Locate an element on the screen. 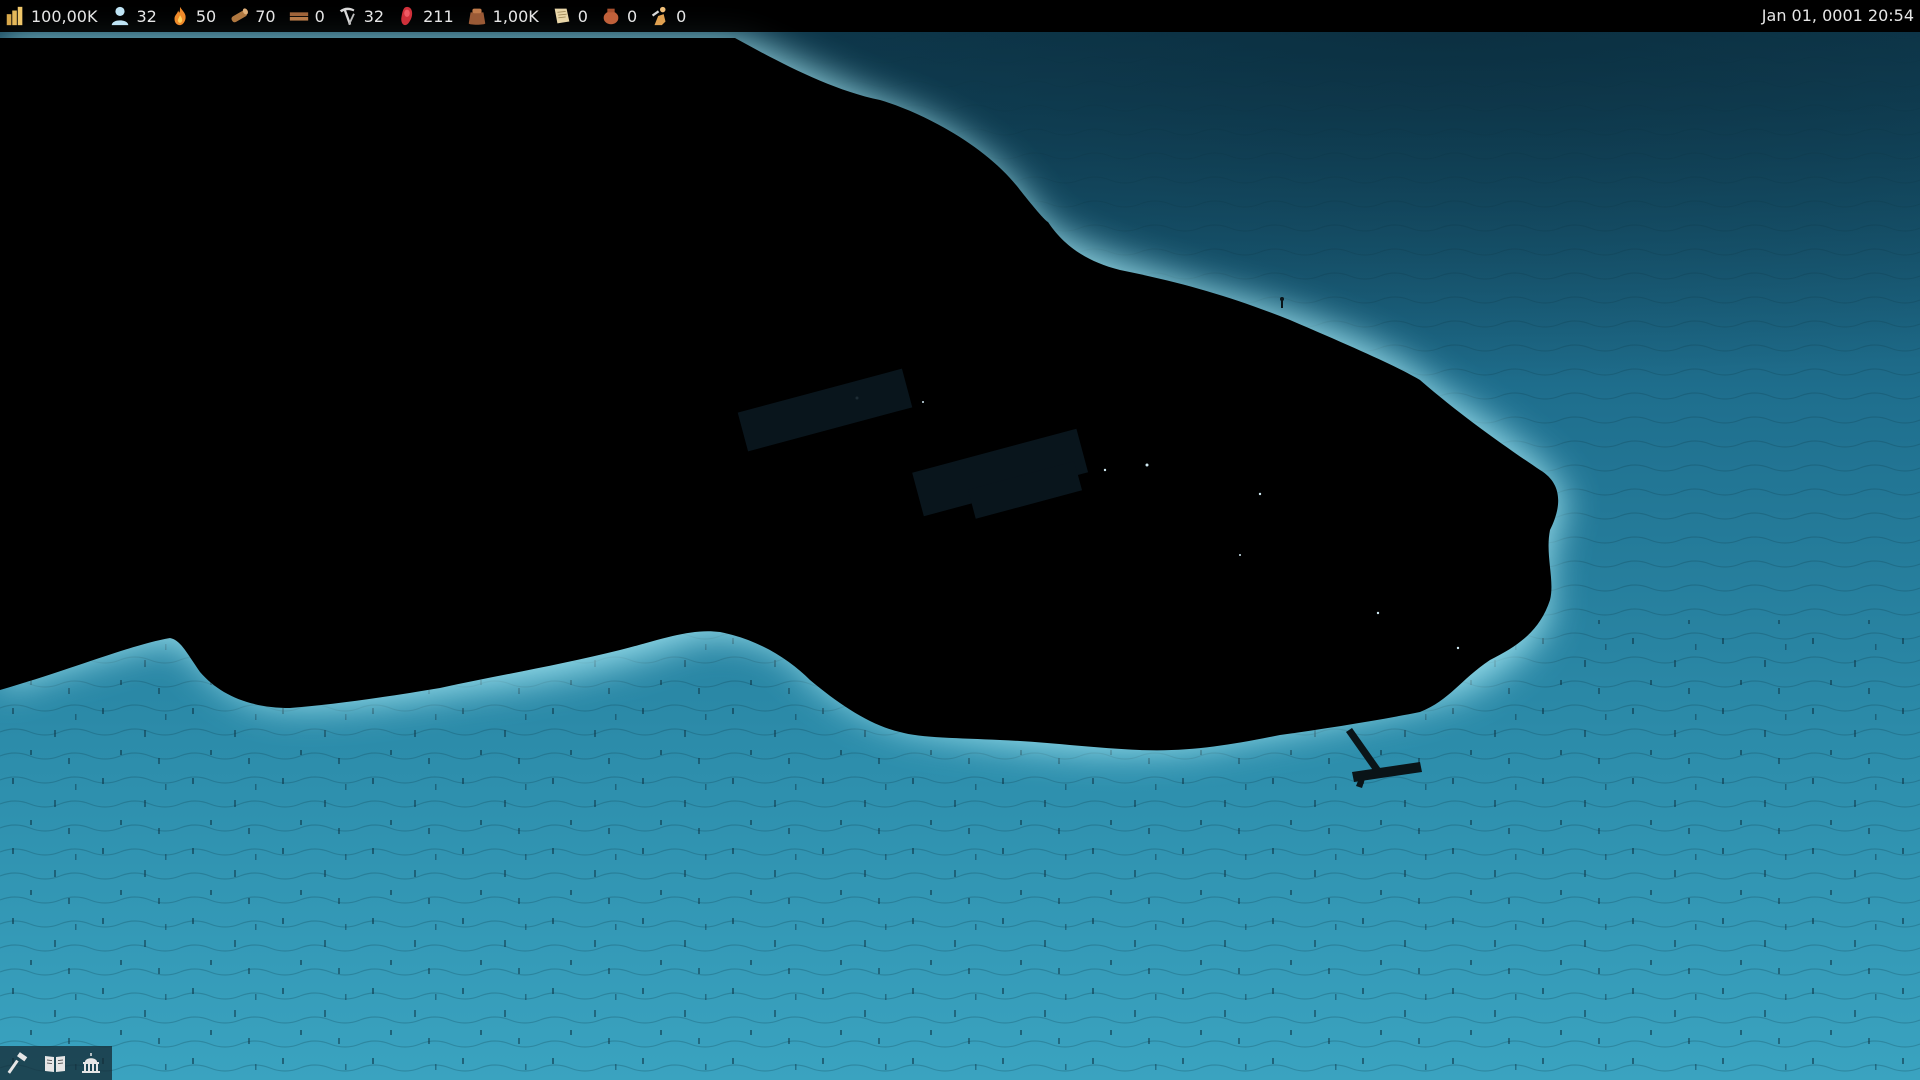 This screenshot has width=1920, height=1080. worker-icon is located at coordinates (659, 16).